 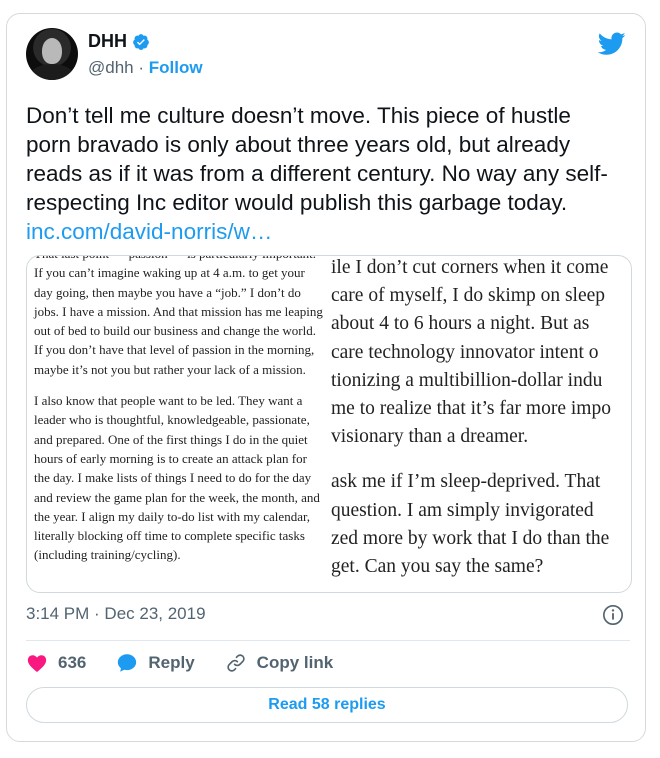 I want to click on avatar, so click(x=52, y=54).